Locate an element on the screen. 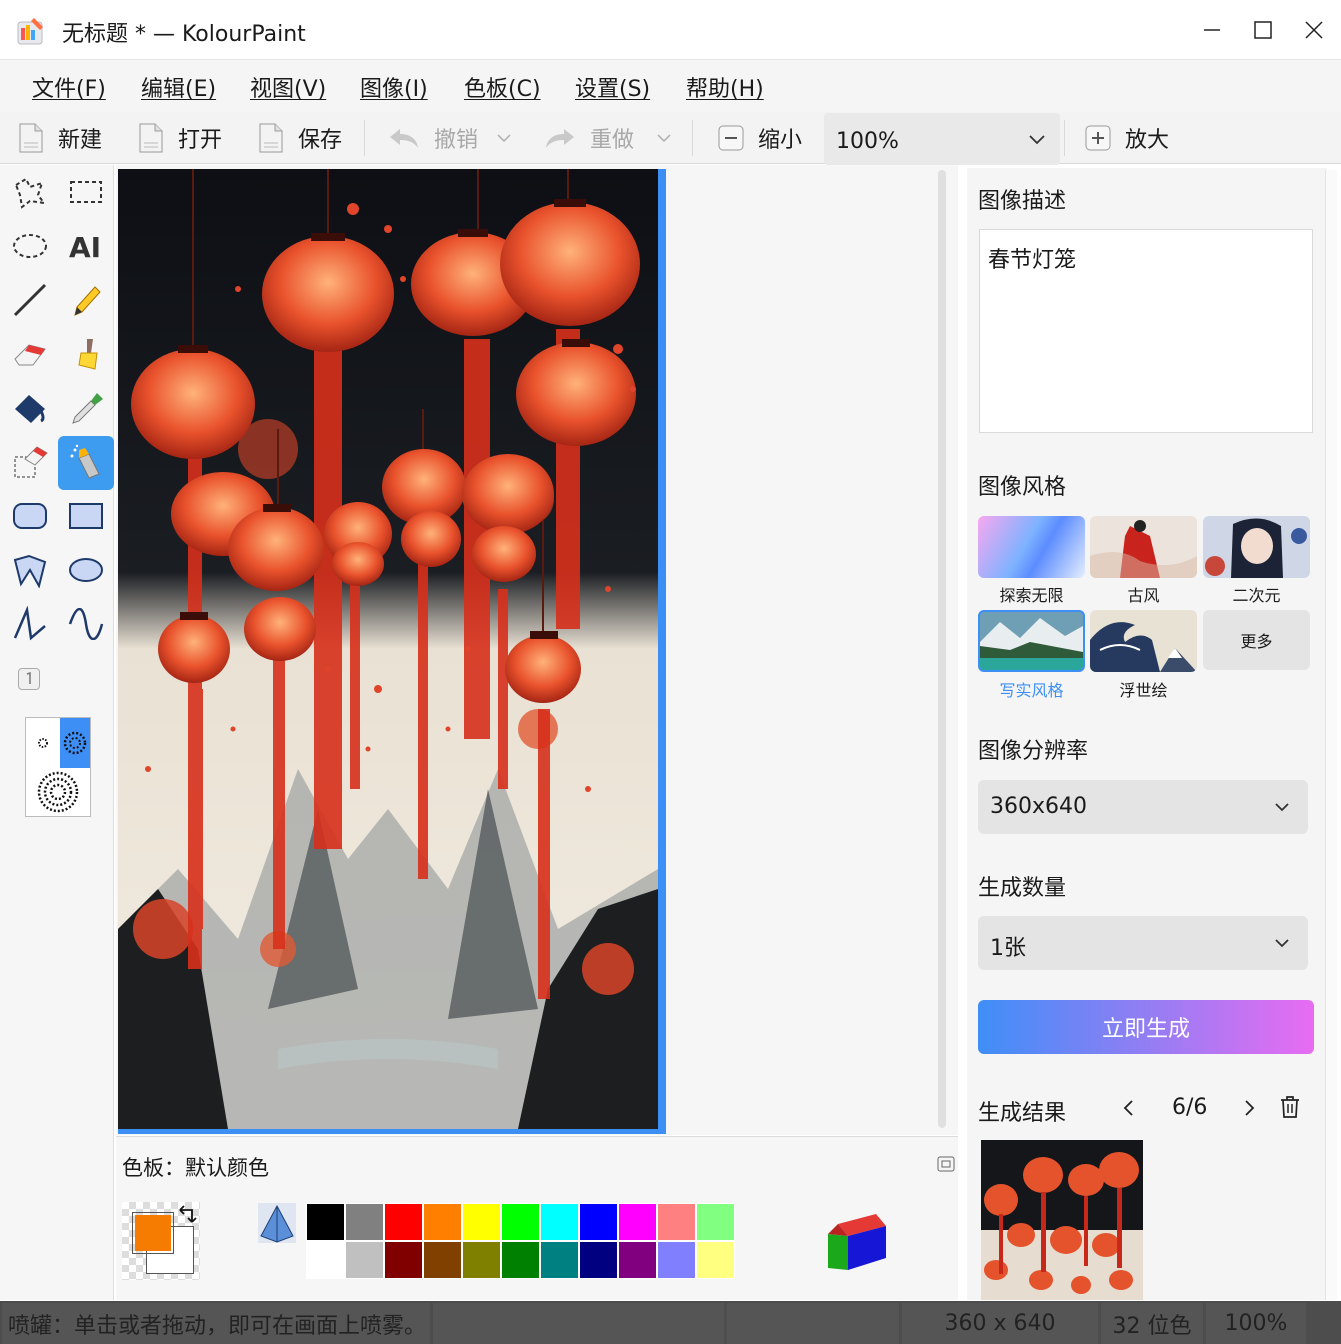 Image resolution: width=1341 pixels, height=1344 pixels. kolourpaint-app-icon is located at coordinates (31, 31).